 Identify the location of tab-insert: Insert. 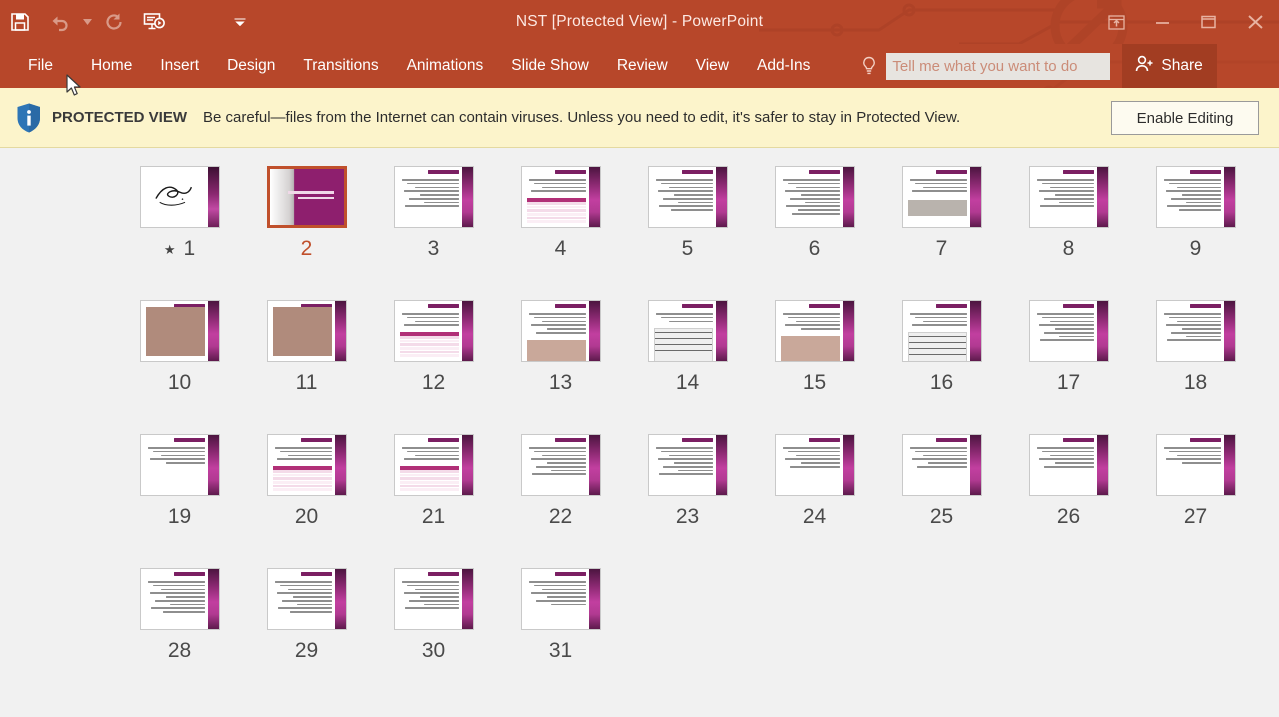
(179, 66).